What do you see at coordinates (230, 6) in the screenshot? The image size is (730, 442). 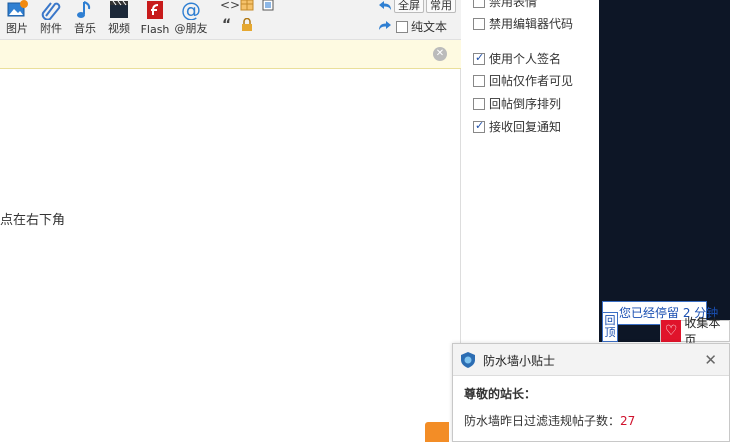 I see `code-icon: <>` at bounding box center [230, 6].